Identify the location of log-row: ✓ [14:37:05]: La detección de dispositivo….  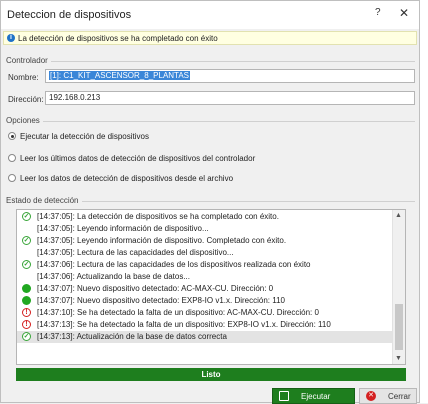
(205, 217).